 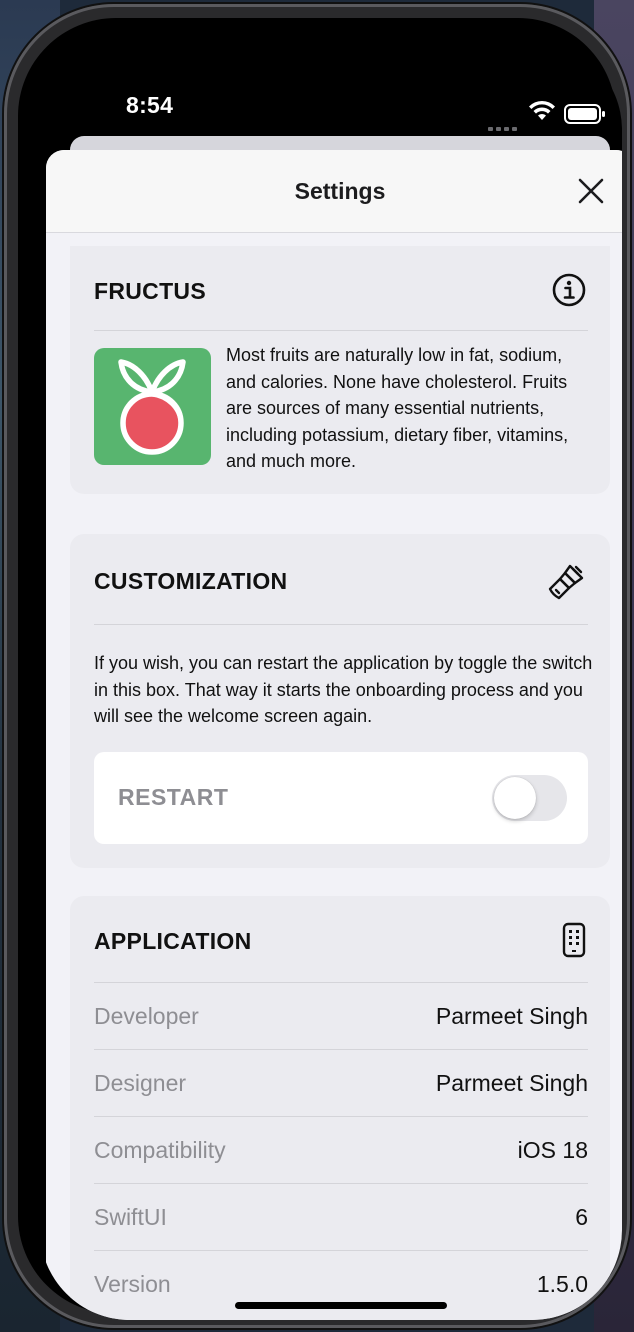 I want to click on info-row-compatibility: Compatibility iOS 18, so click(x=341, y=1150).